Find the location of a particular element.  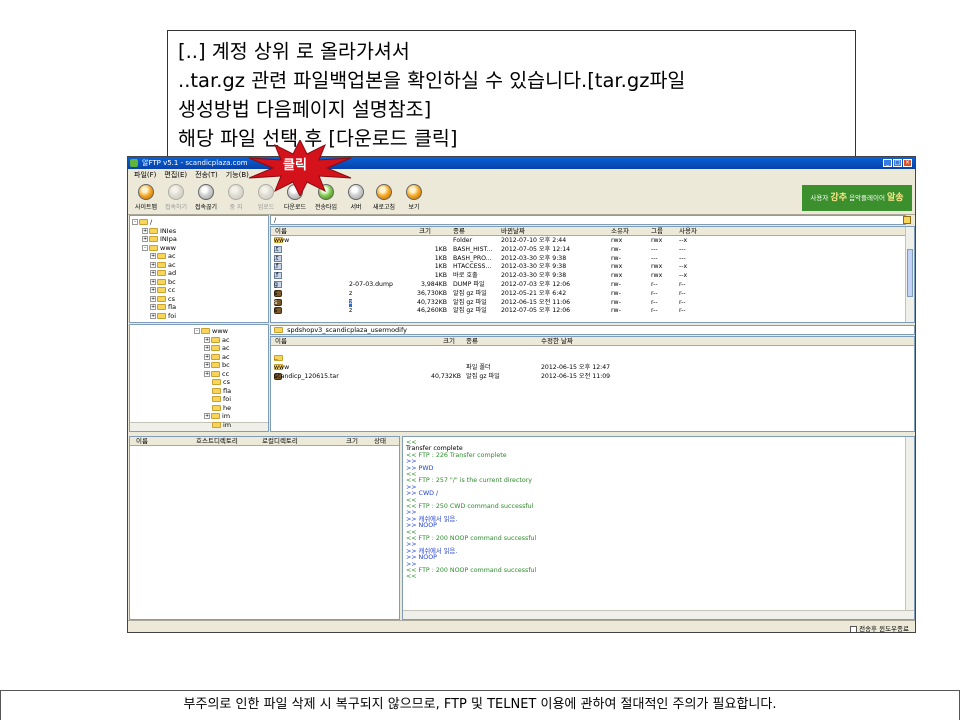

menu-edit: 편집(E) is located at coordinates (175, 175).